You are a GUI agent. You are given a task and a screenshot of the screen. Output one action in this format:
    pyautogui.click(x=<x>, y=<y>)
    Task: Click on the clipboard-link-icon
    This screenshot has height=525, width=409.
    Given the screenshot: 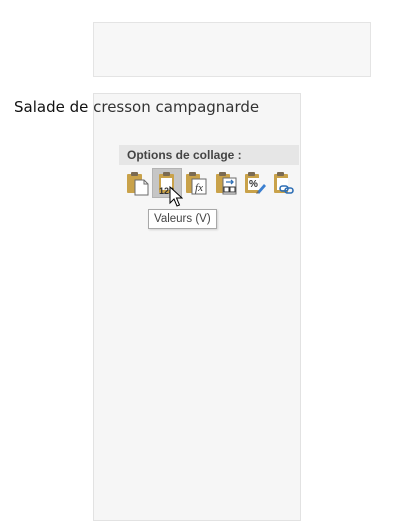 What is the action you would take?
    pyautogui.click(x=284, y=183)
    